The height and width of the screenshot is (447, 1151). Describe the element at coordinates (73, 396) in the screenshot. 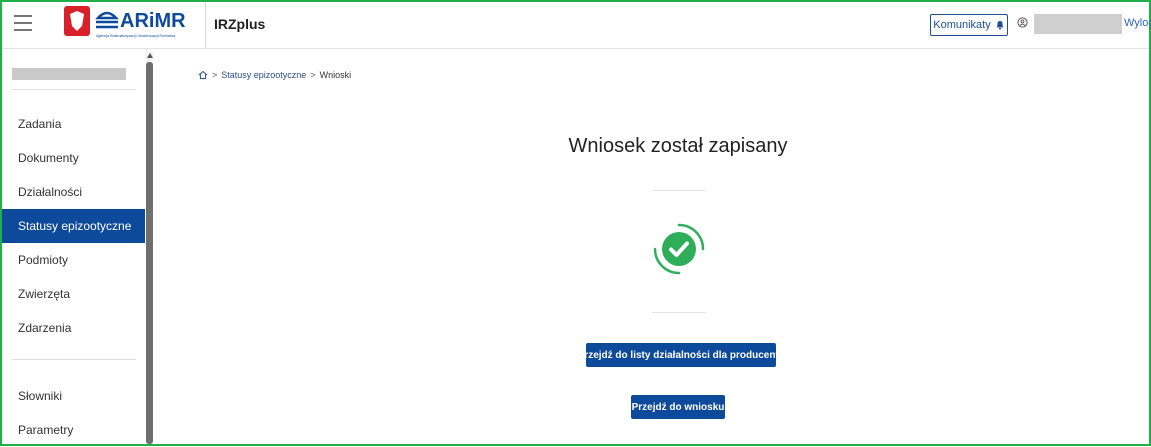

I see `sidebar-item-slowniki: Słowniki` at that location.